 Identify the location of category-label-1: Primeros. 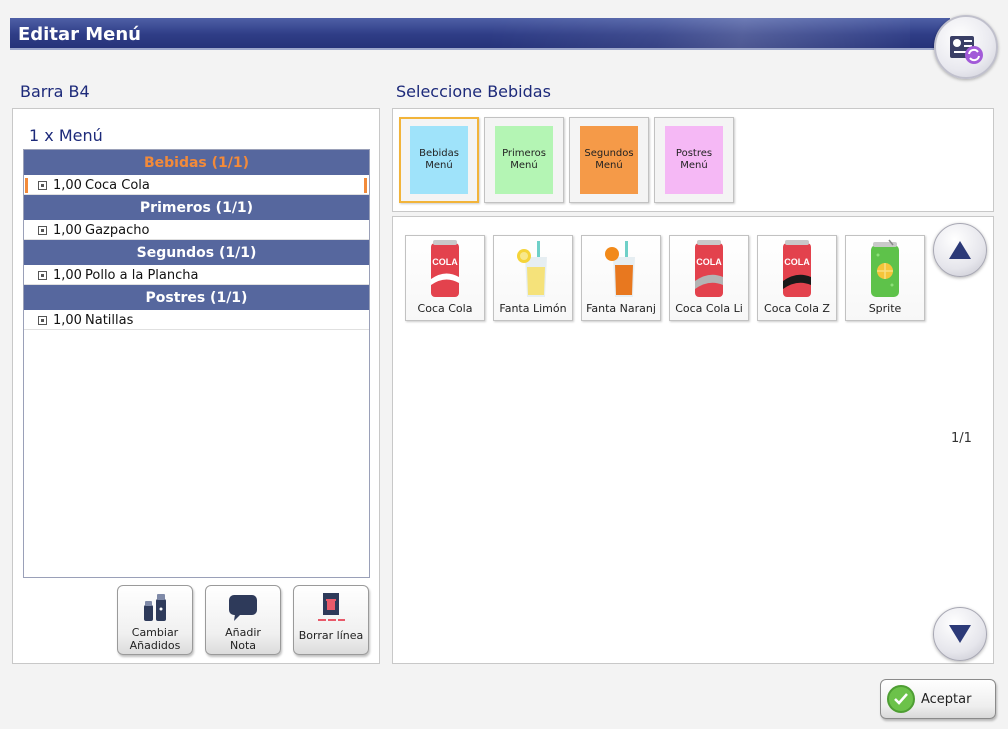
(524, 153).